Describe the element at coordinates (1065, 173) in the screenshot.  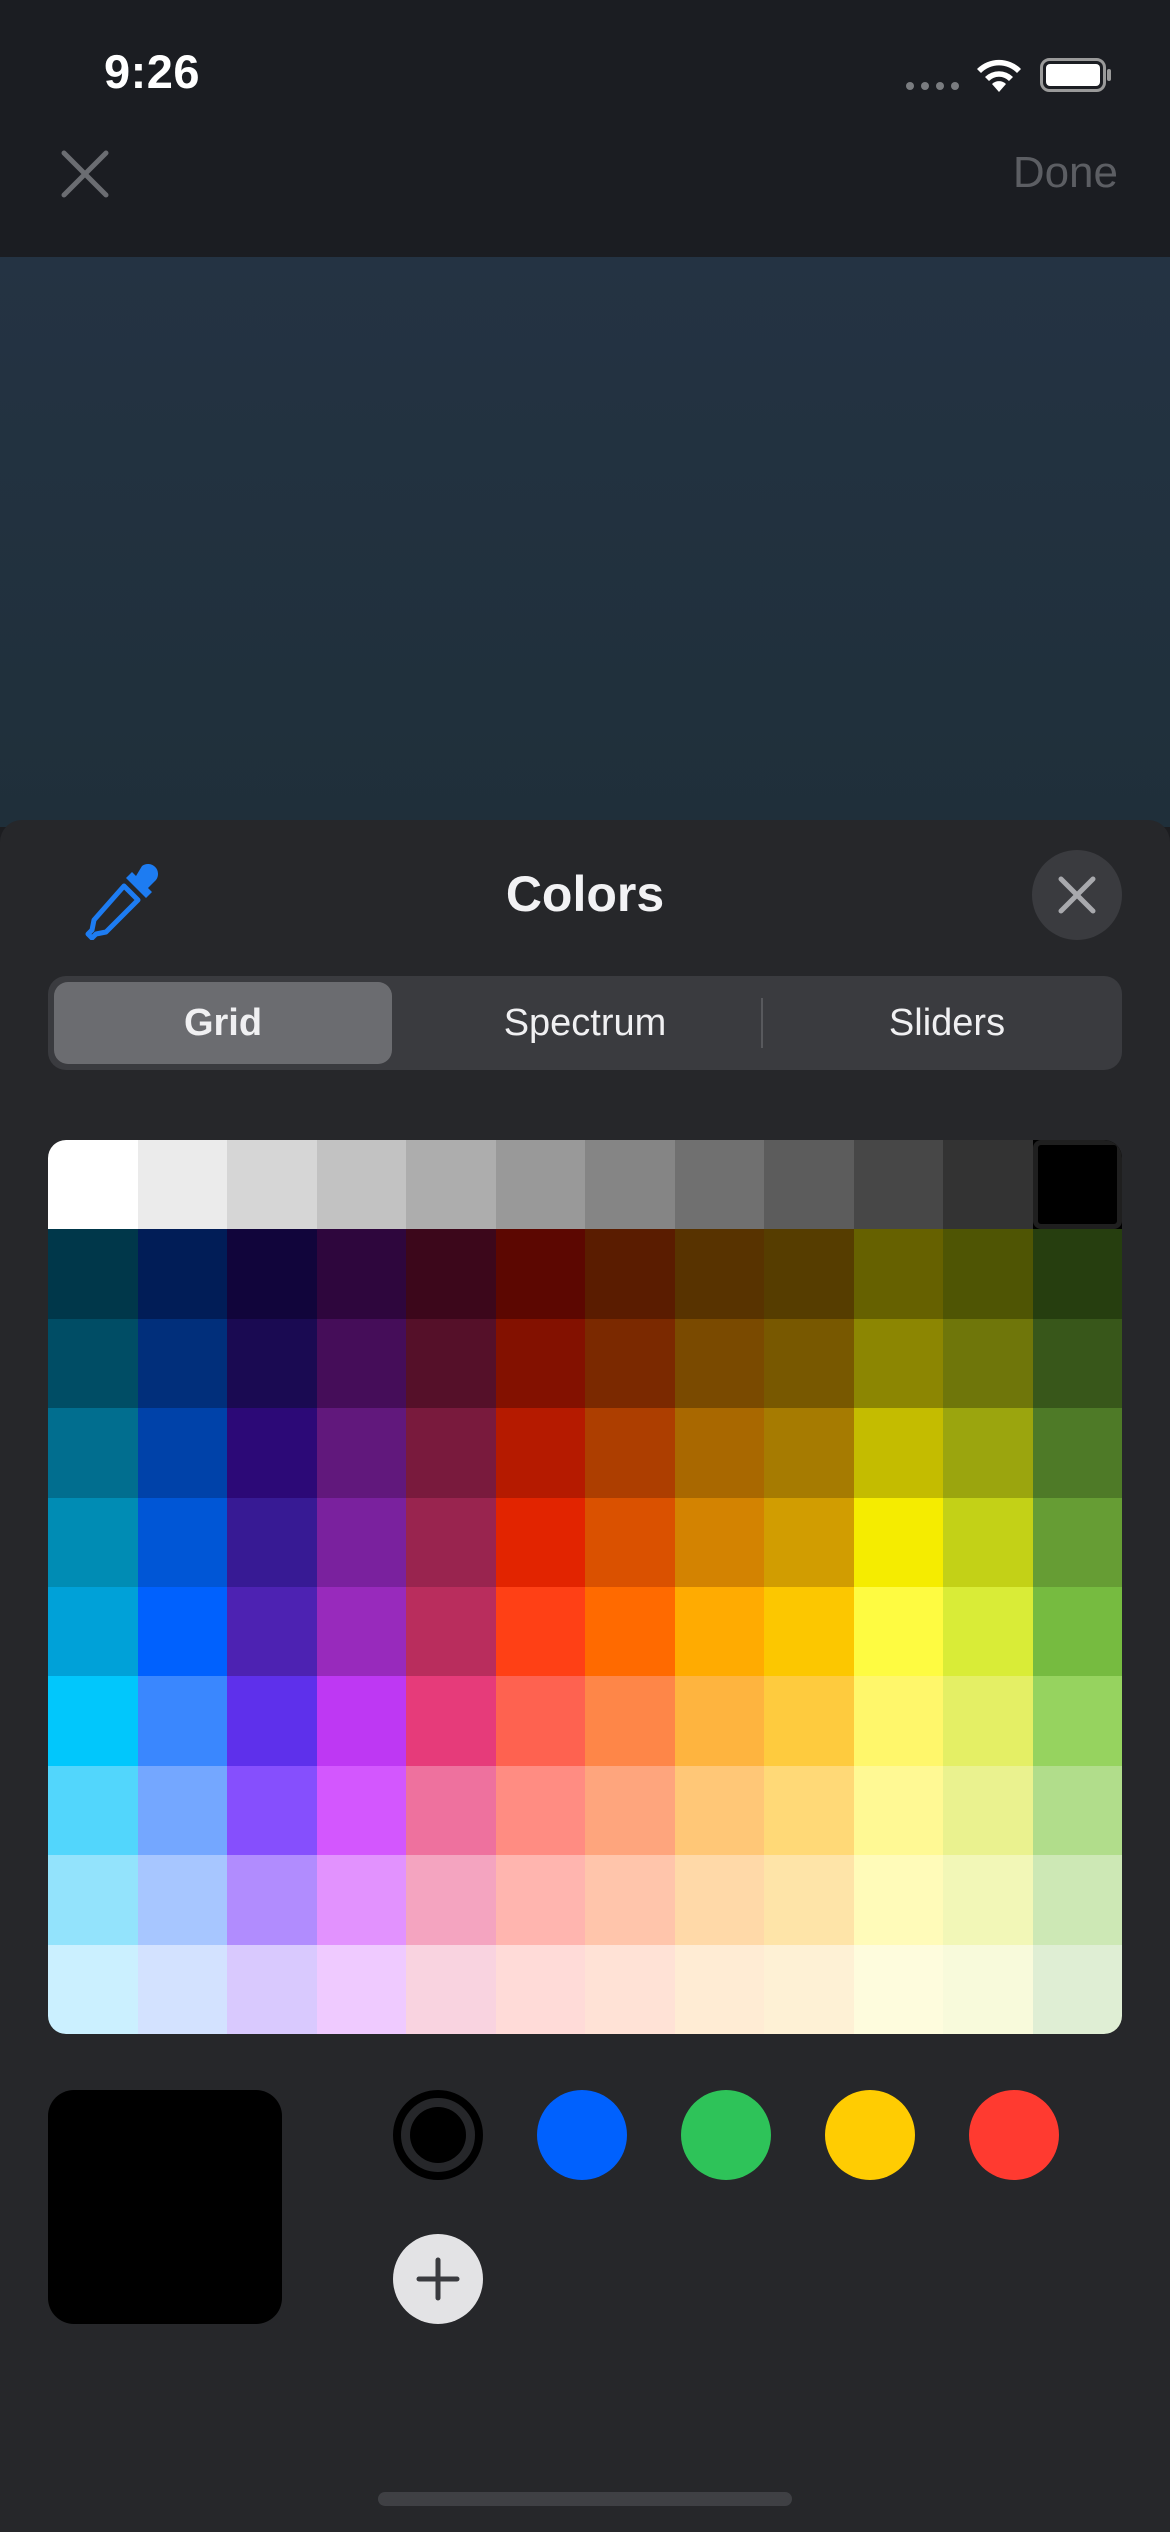
I see `done-button: Done` at that location.